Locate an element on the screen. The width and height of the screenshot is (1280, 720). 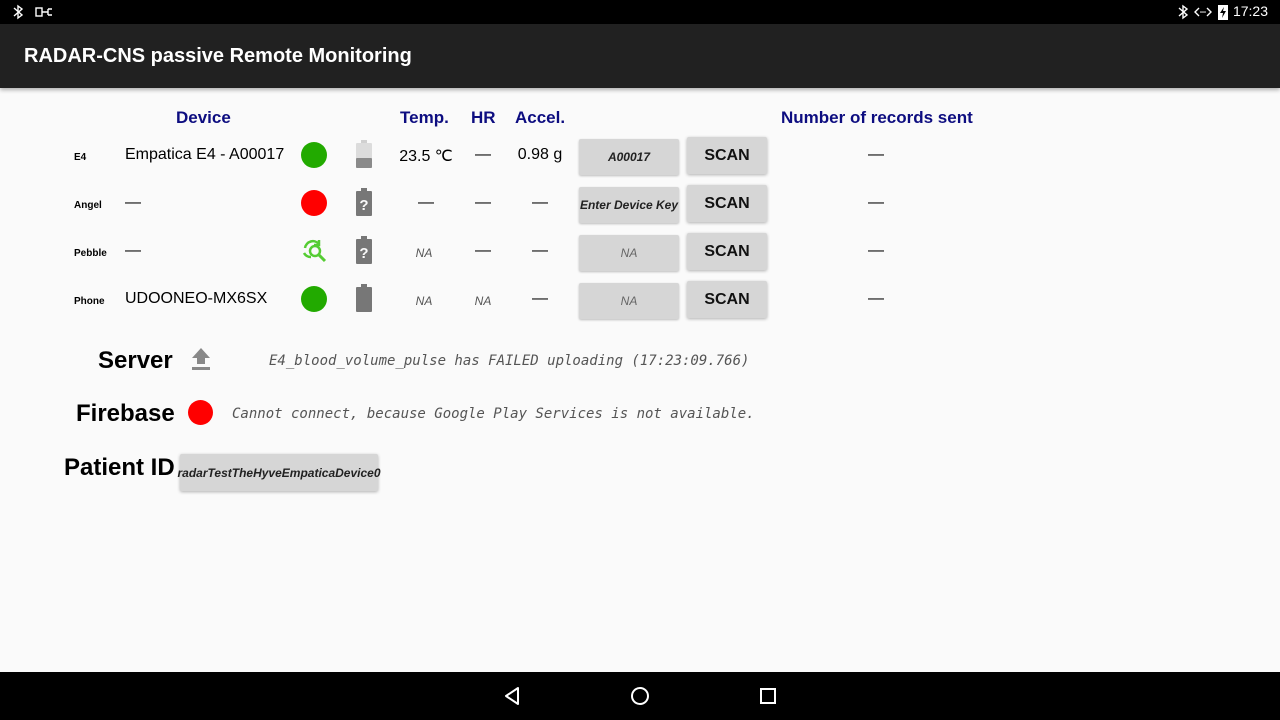
app-title: RADAR-CNS passive Remote Monitoring is located at coordinates (218, 56).